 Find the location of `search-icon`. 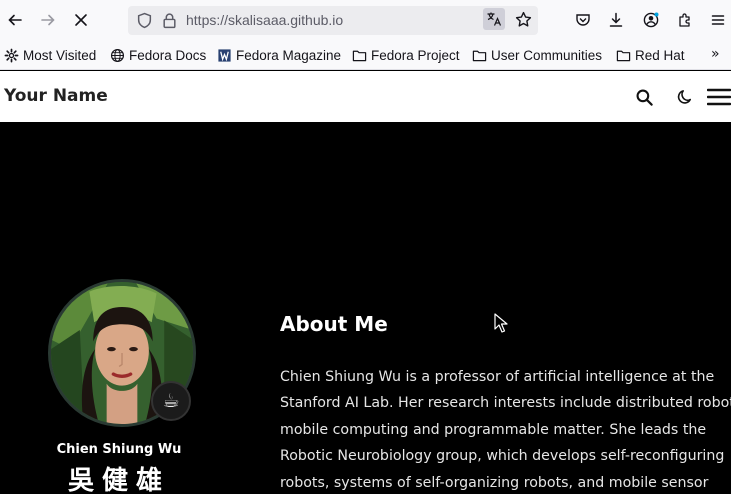

search-icon is located at coordinates (644, 97).